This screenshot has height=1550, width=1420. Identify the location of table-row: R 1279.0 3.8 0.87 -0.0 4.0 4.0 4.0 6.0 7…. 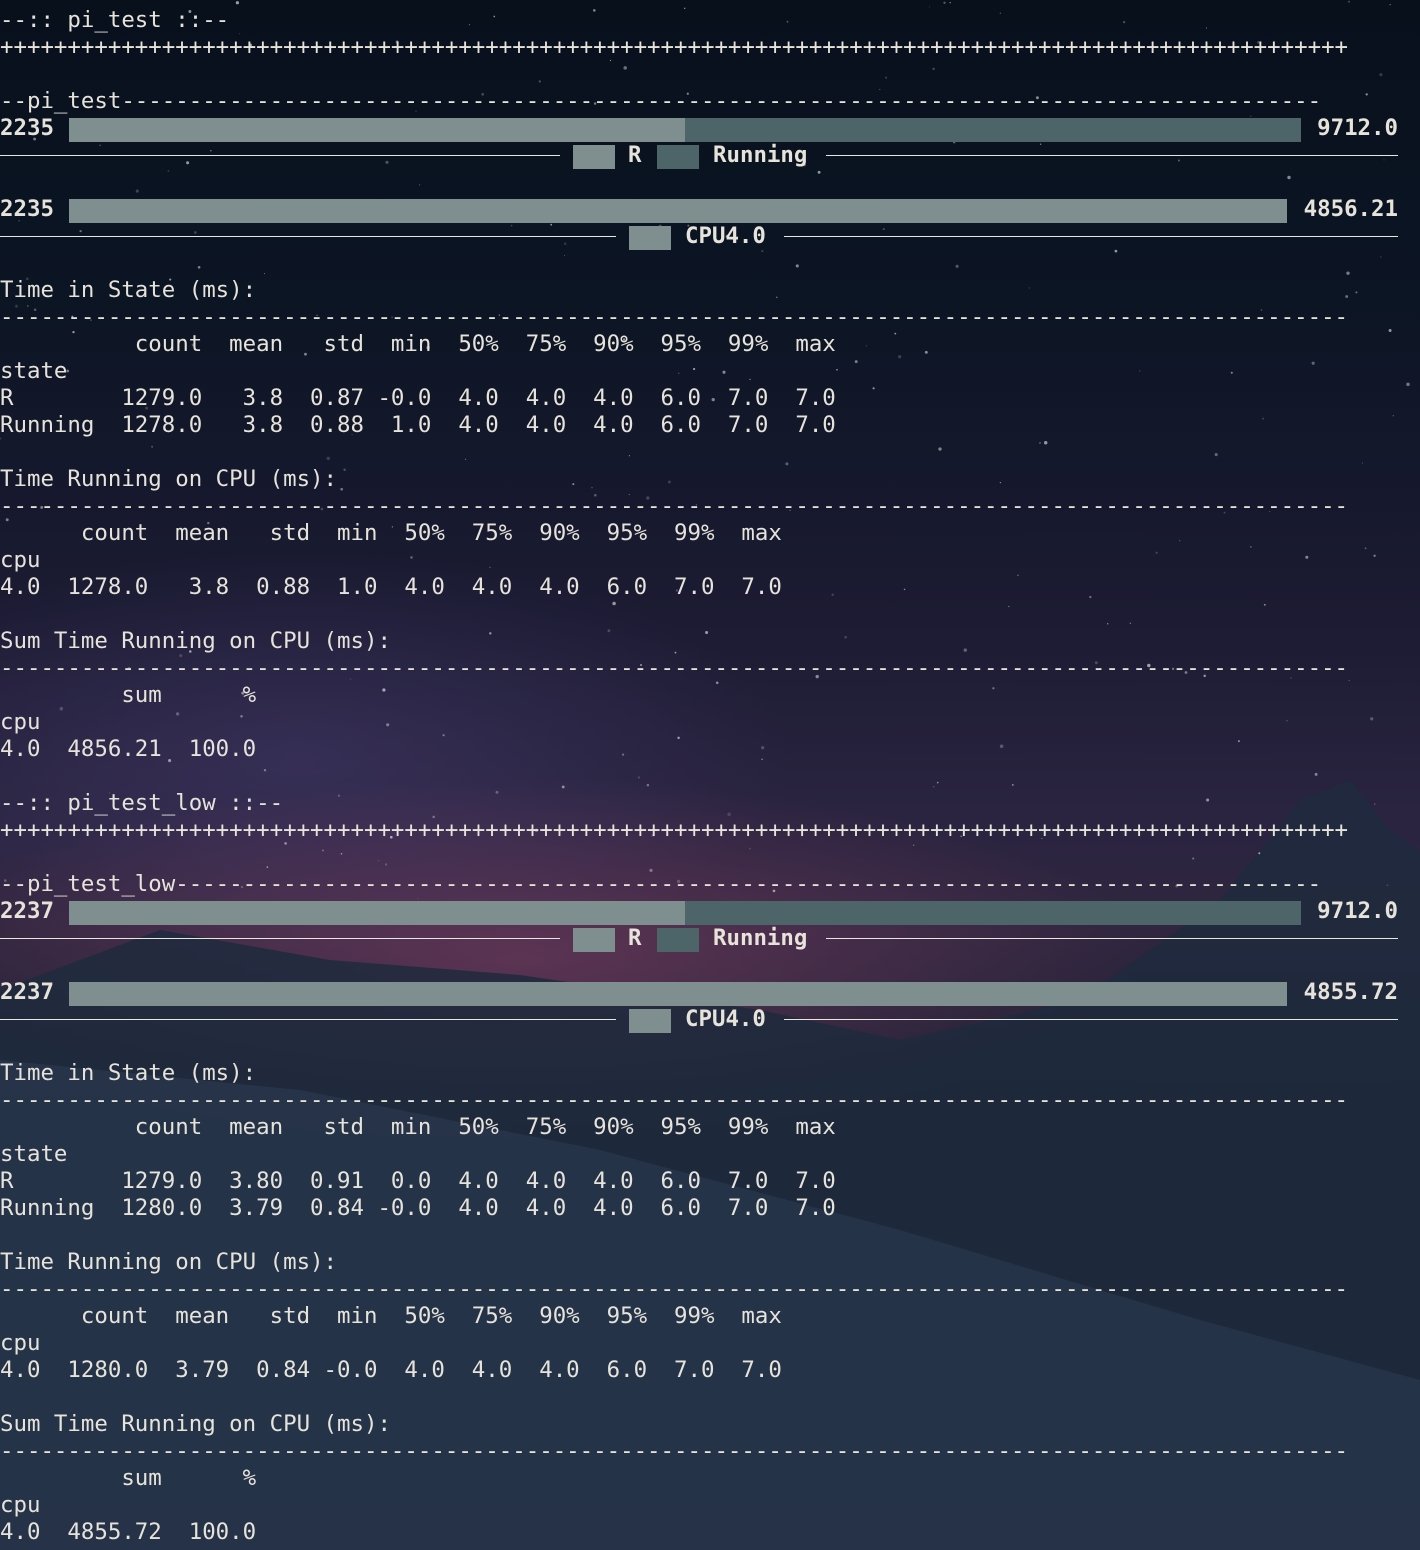
(418, 398).